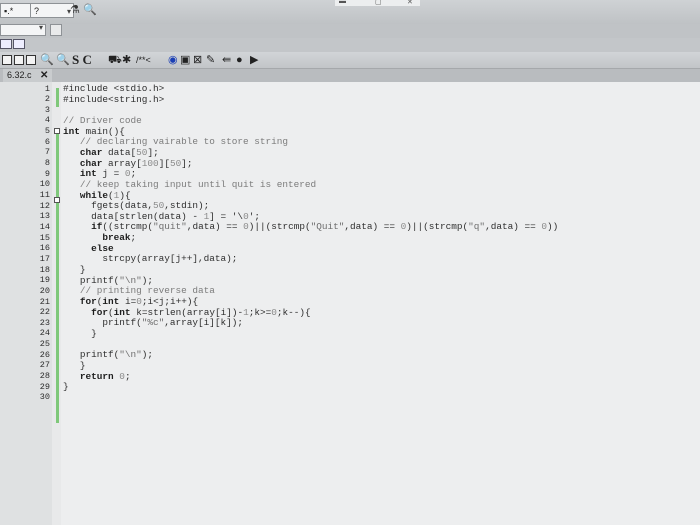  What do you see at coordinates (44, 248) in the screenshot?
I see `line-number: 16` at bounding box center [44, 248].